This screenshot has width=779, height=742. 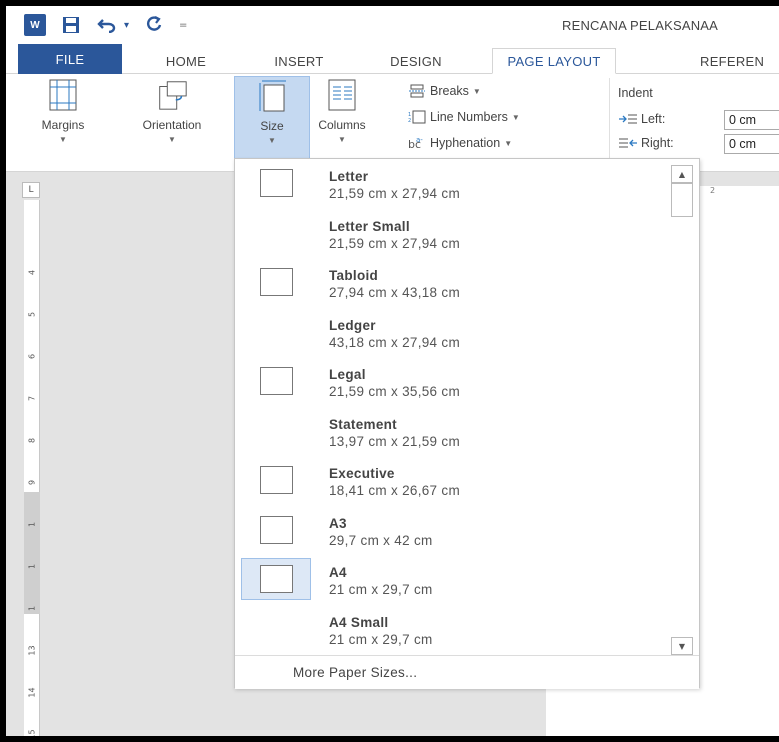 I want to click on tab-insert: INSERT, so click(x=299, y=61).